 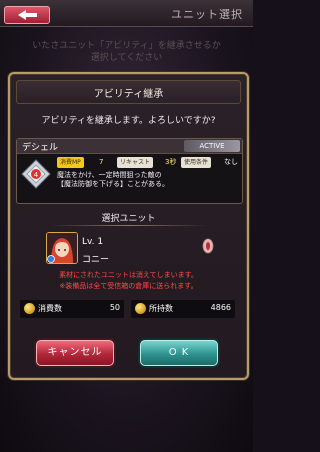 What do you see at coordinates (126, 13) in the screenshot?
I see `top-bar: ユニット選択` at bounding box center [126, 13].